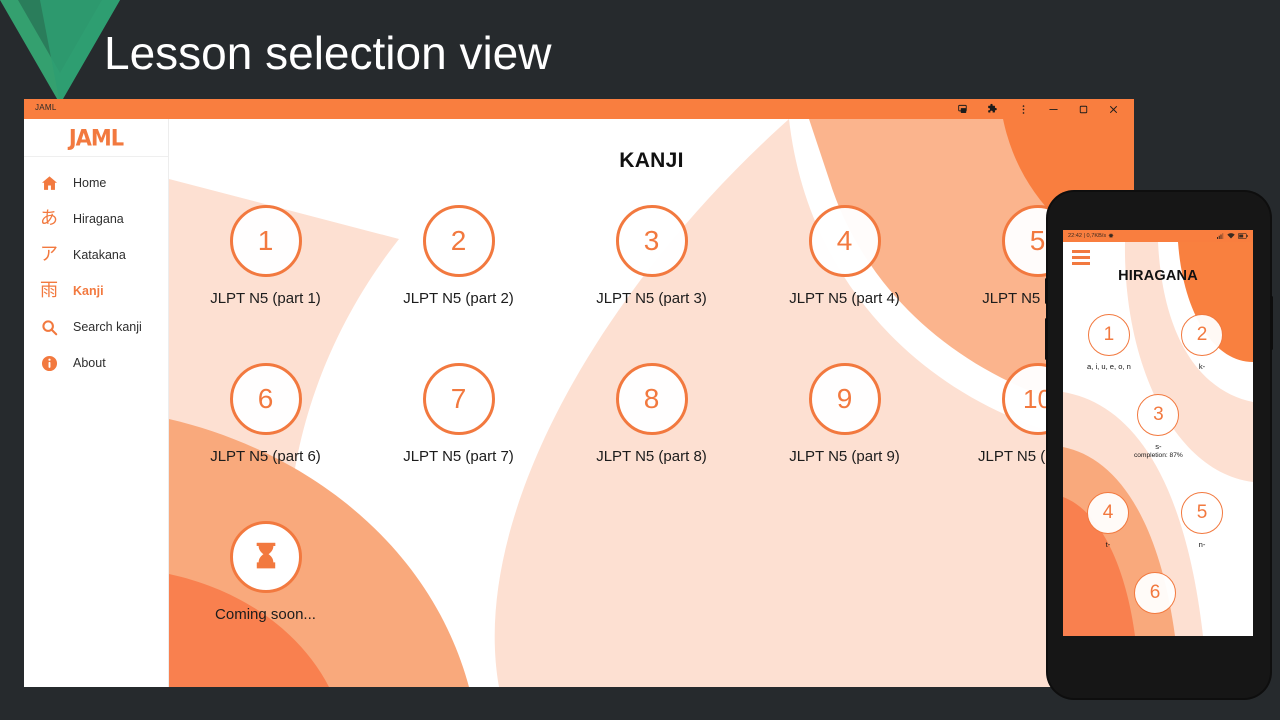 This screenshot has height=720, width=1280. I want to click on lesson-label: JLPT N5 (part 2), so click(458, 298).